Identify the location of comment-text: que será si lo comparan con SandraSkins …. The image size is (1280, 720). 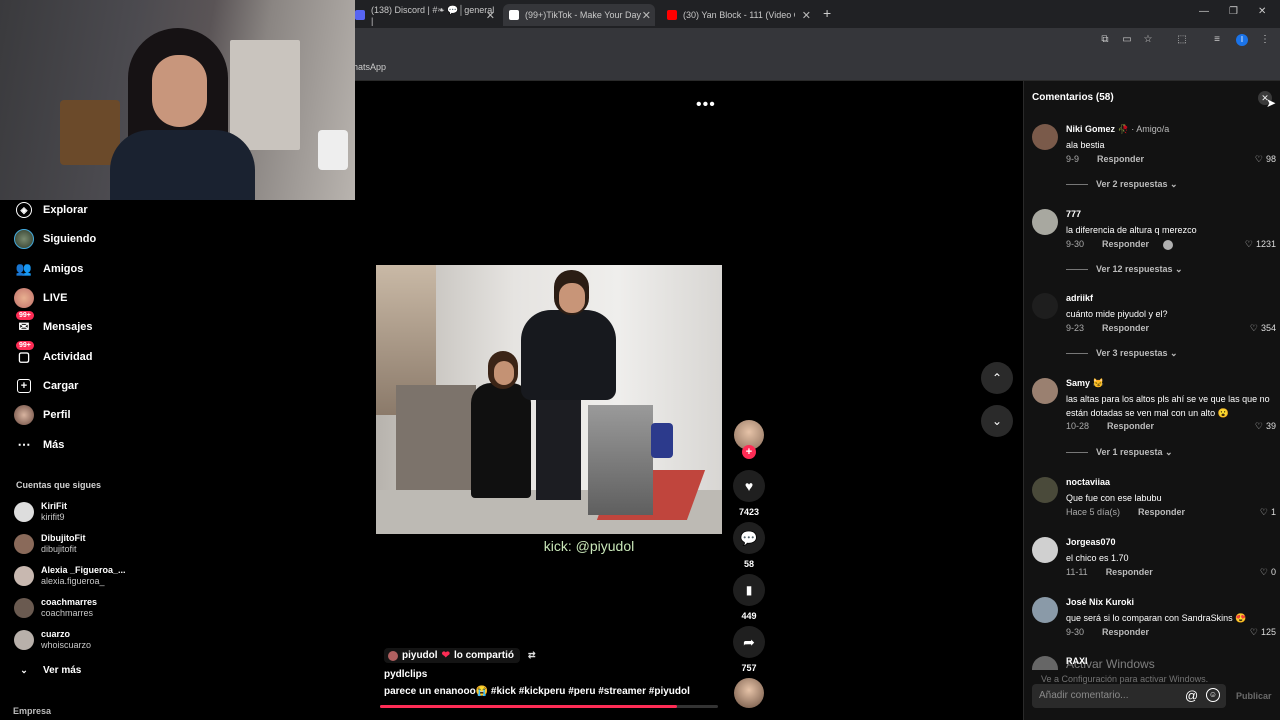
(1156, 618).